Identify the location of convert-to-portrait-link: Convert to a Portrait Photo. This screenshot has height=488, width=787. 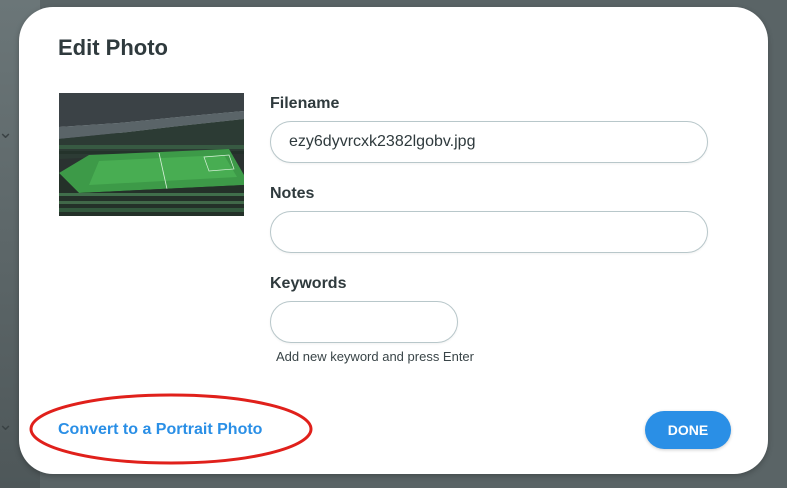
(160, 430).